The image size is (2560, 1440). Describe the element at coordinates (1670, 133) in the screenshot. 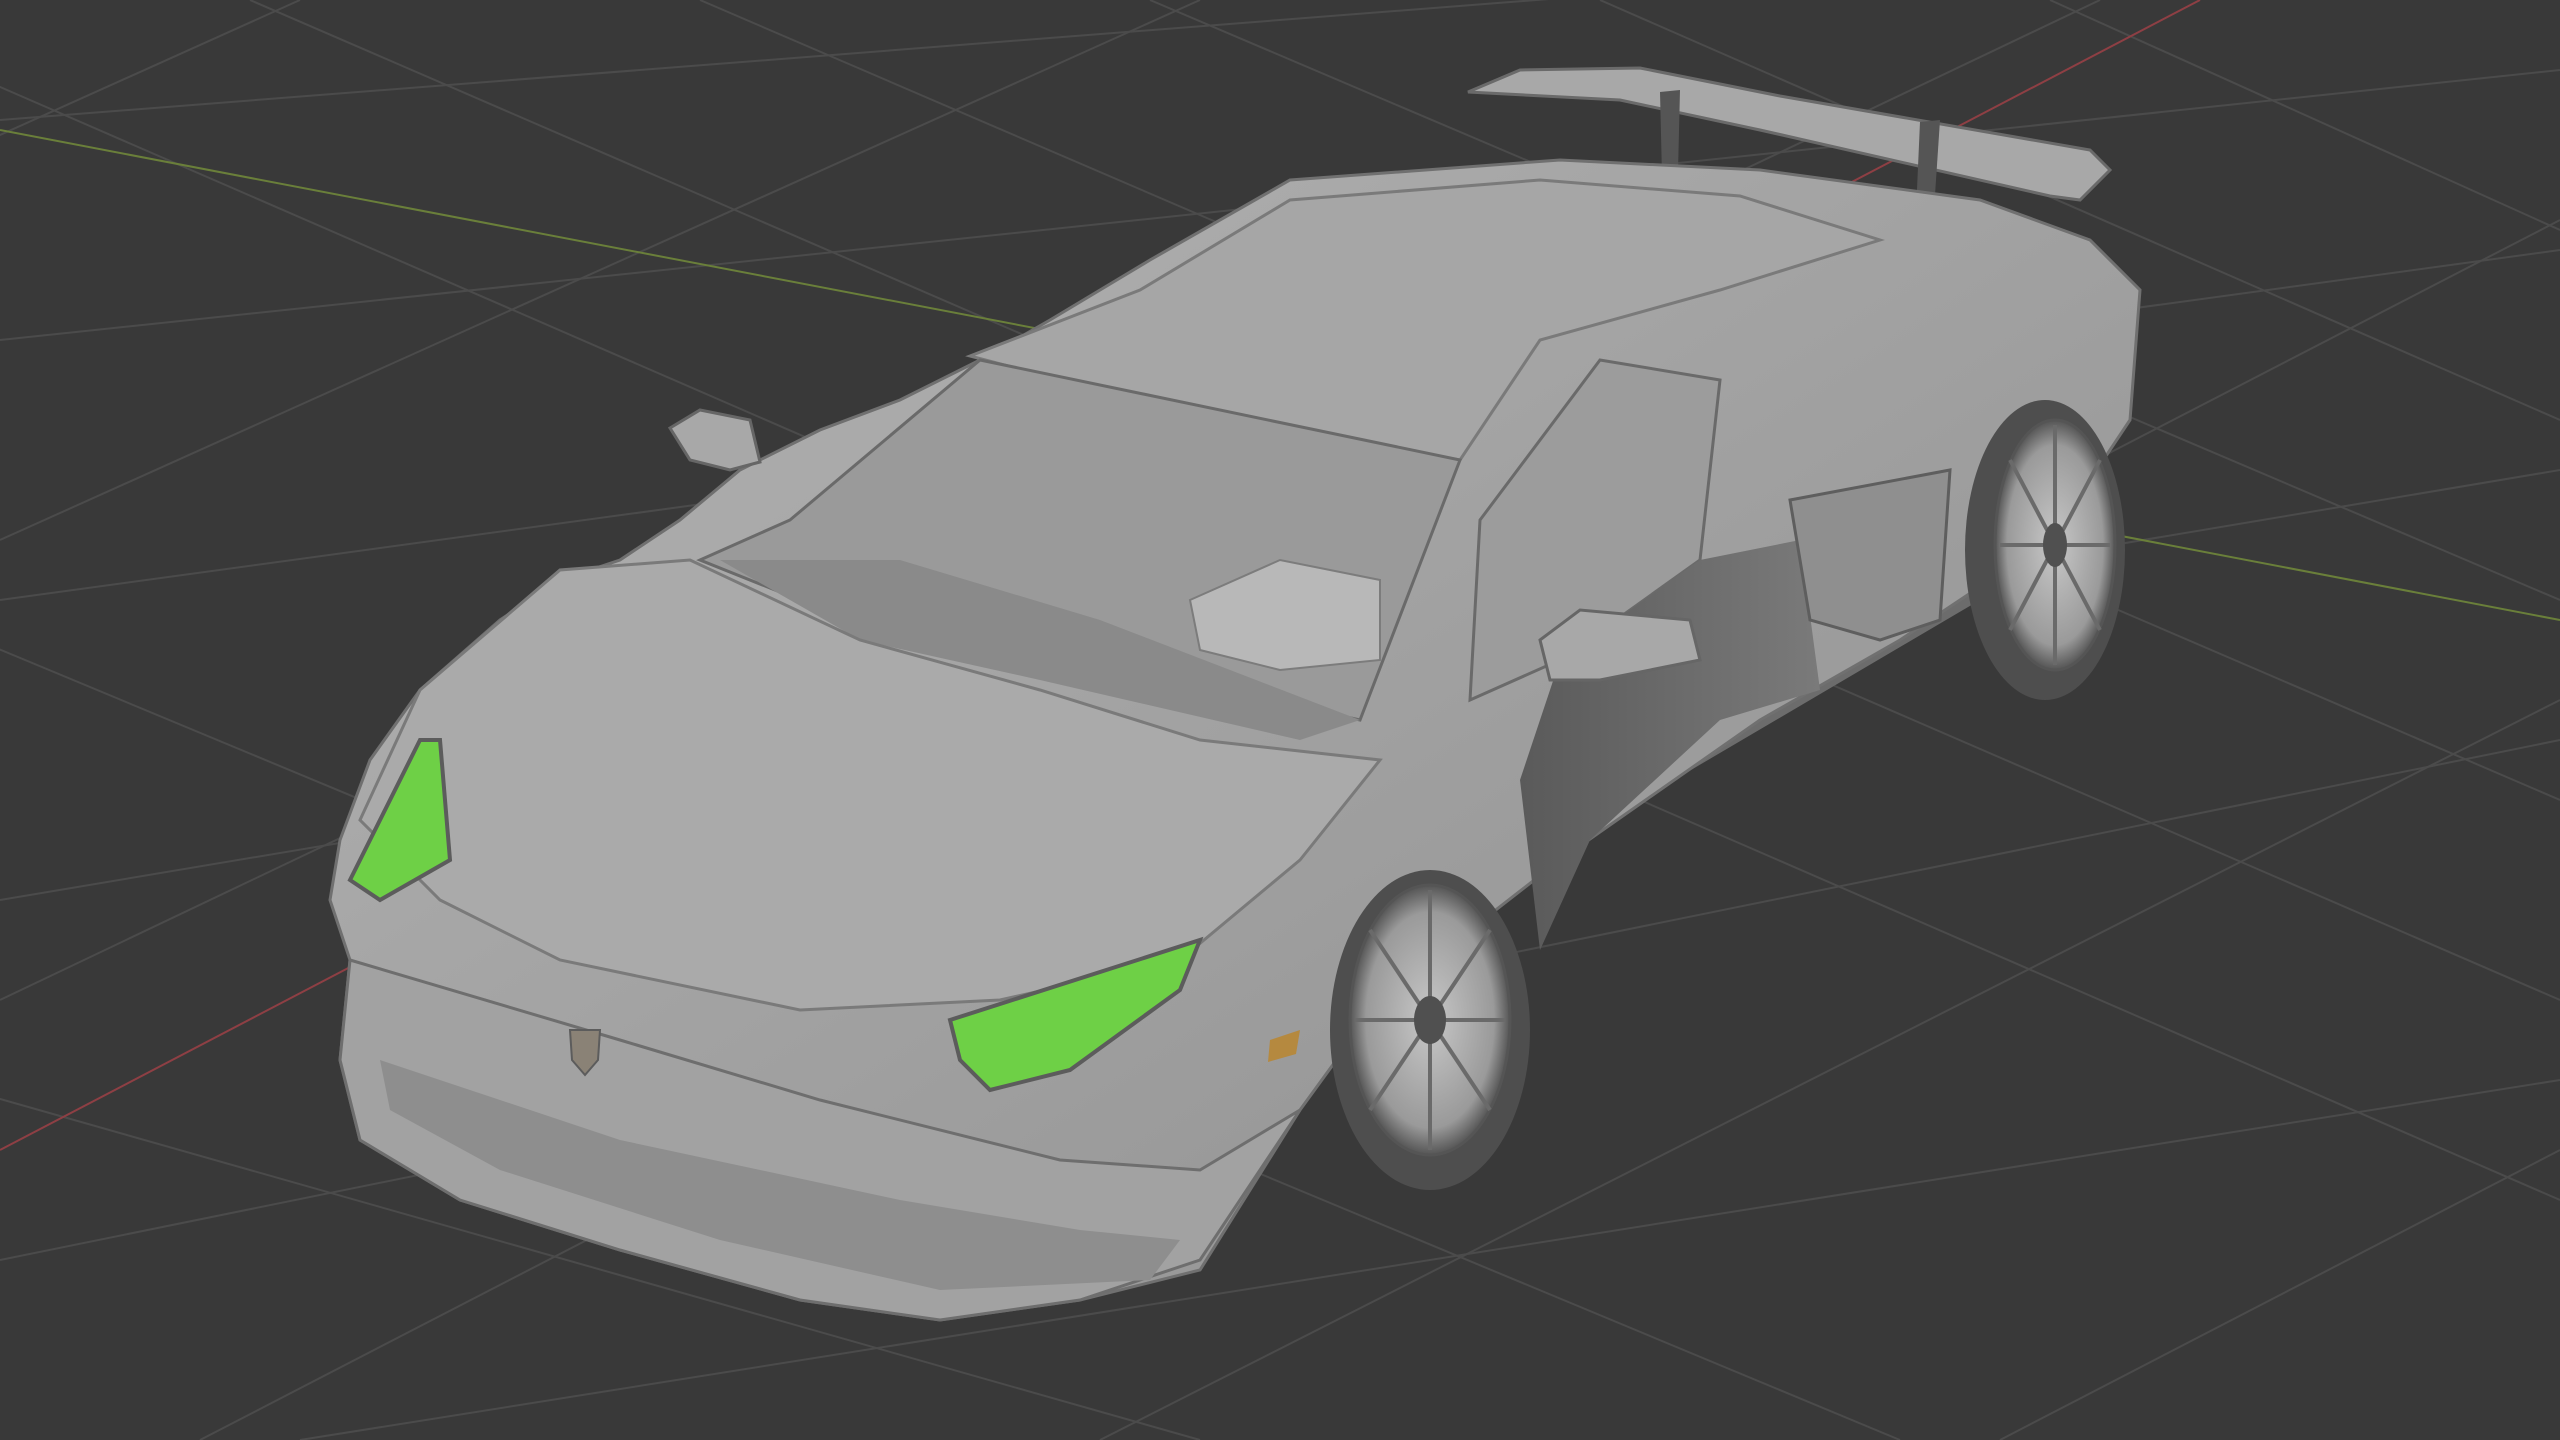

I see `spoiler-strut-left` at that location.